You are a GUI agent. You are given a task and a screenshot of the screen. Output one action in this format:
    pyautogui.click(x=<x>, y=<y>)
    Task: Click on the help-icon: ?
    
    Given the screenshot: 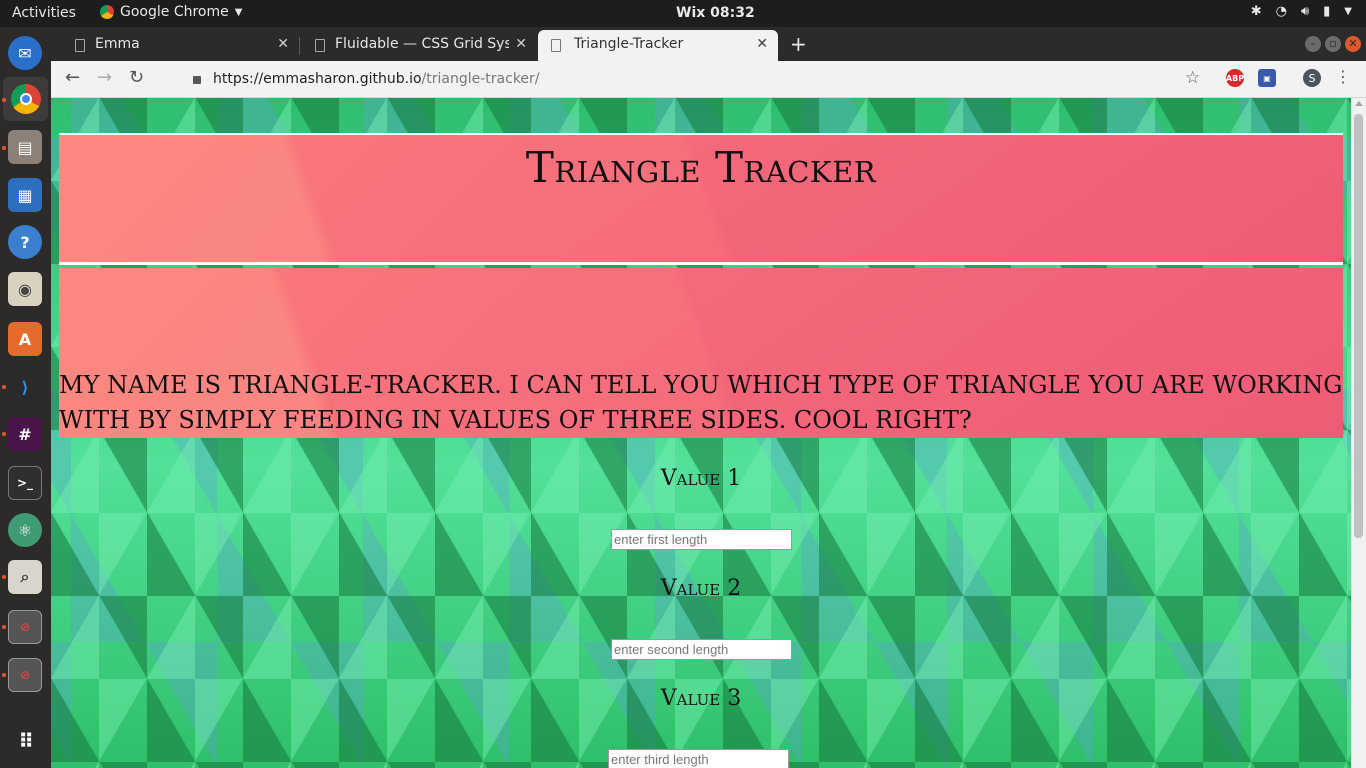 What is the action you would take?
    pyautogui.click(x=25, y=242)
    